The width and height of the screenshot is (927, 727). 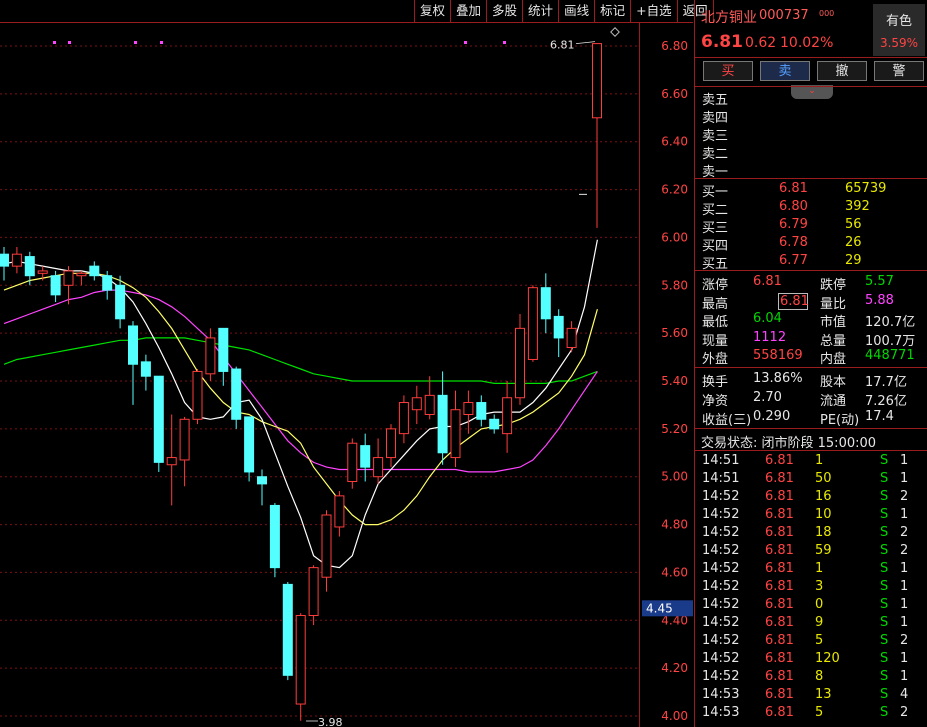 What do you see at coordinates (879, 416) in the screenshot?
I see `stat-value: 17.4` at bounding box center [879, 416].